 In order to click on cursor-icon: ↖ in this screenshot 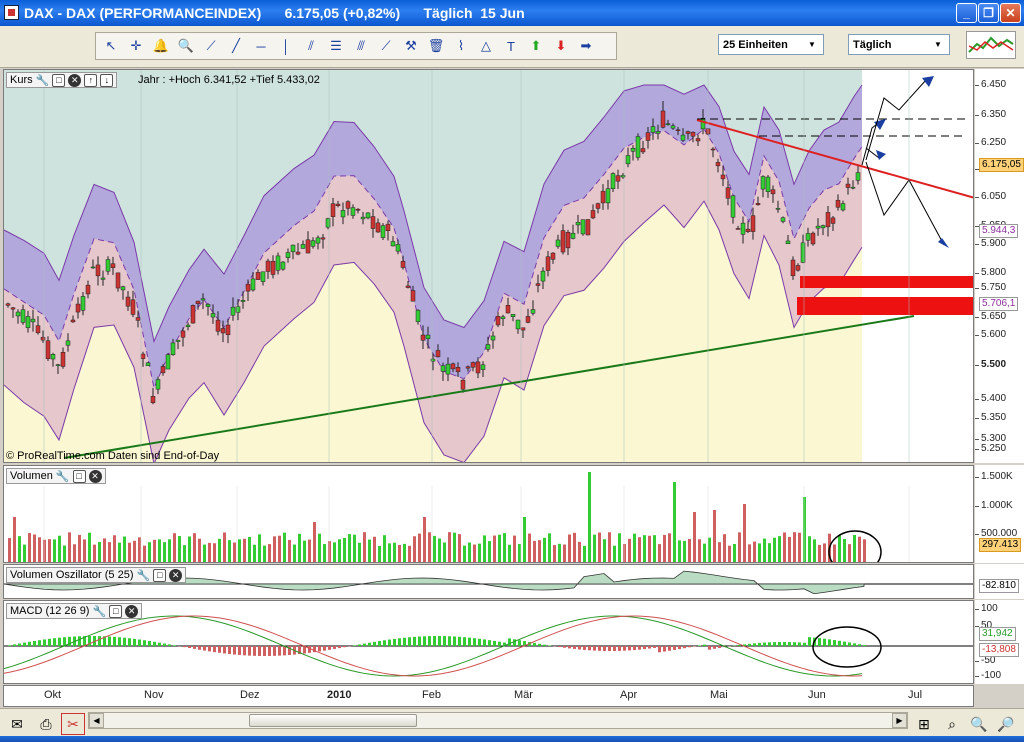, I will do `click(111, 46)`.